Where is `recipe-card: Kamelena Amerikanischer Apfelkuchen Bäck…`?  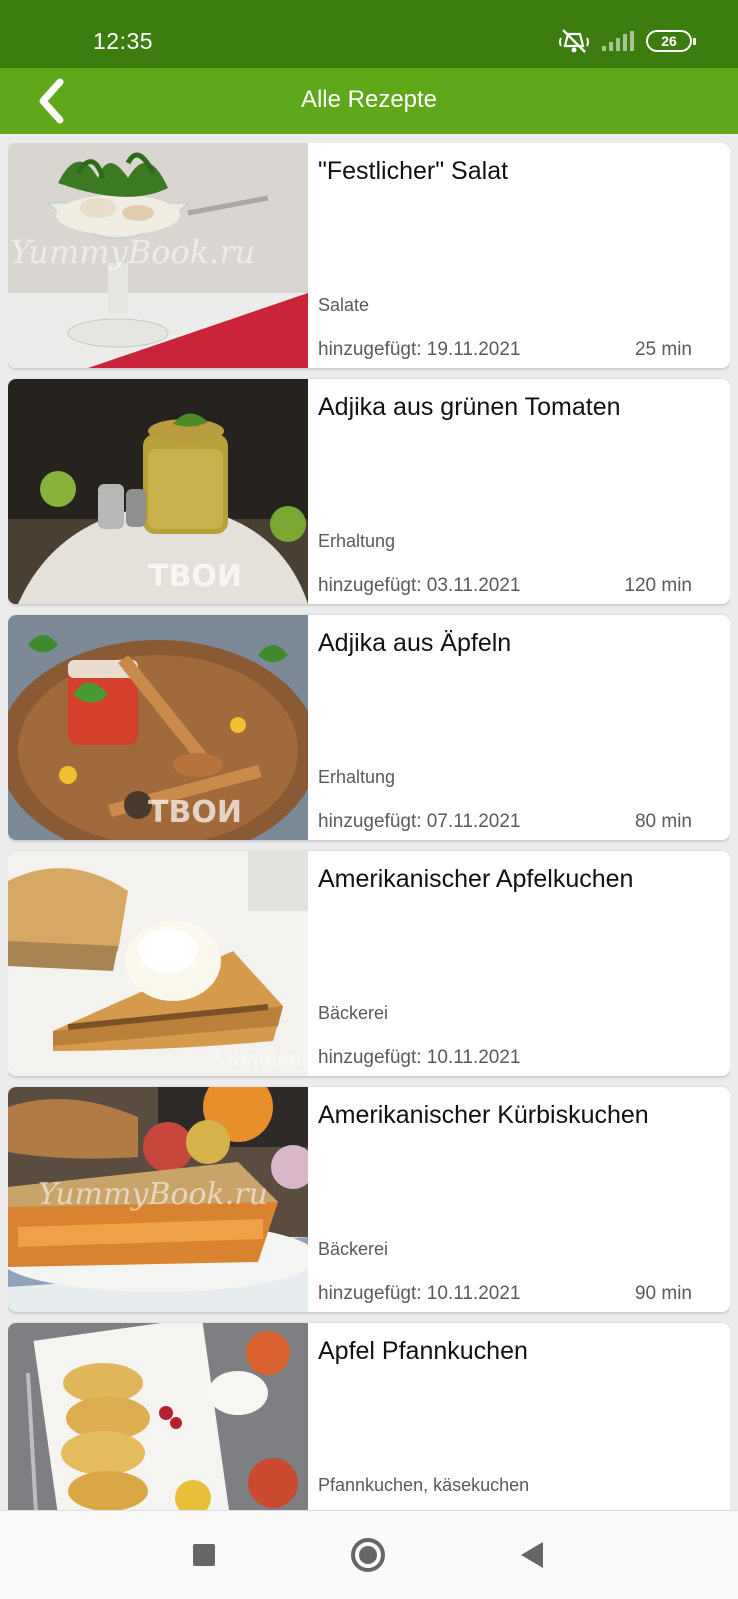
recipe-card: Kamelena Amerikanischer Apfelkuchen Bäck… is located at coordinates (369, 963).